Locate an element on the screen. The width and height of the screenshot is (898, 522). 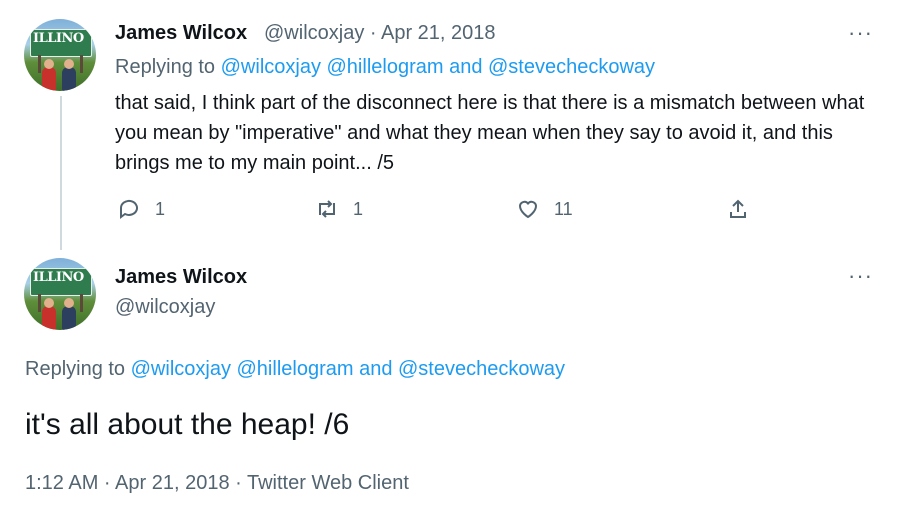
like-button: 11 is located at coordinates (544, 209).